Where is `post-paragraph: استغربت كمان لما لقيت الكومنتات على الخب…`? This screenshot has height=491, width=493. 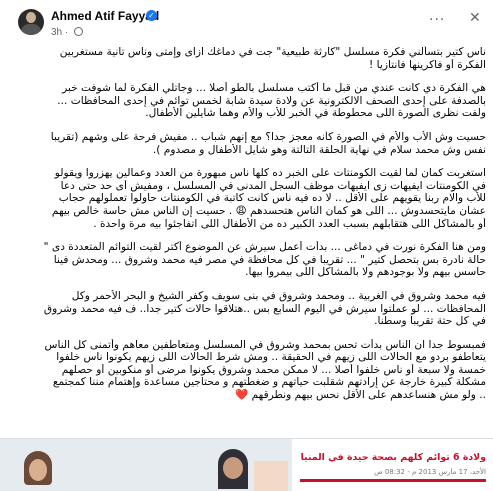 post-paragraph: استغربت كمان لما لقيت الكومنتات على الخب… is located at coordinates (247, 198).